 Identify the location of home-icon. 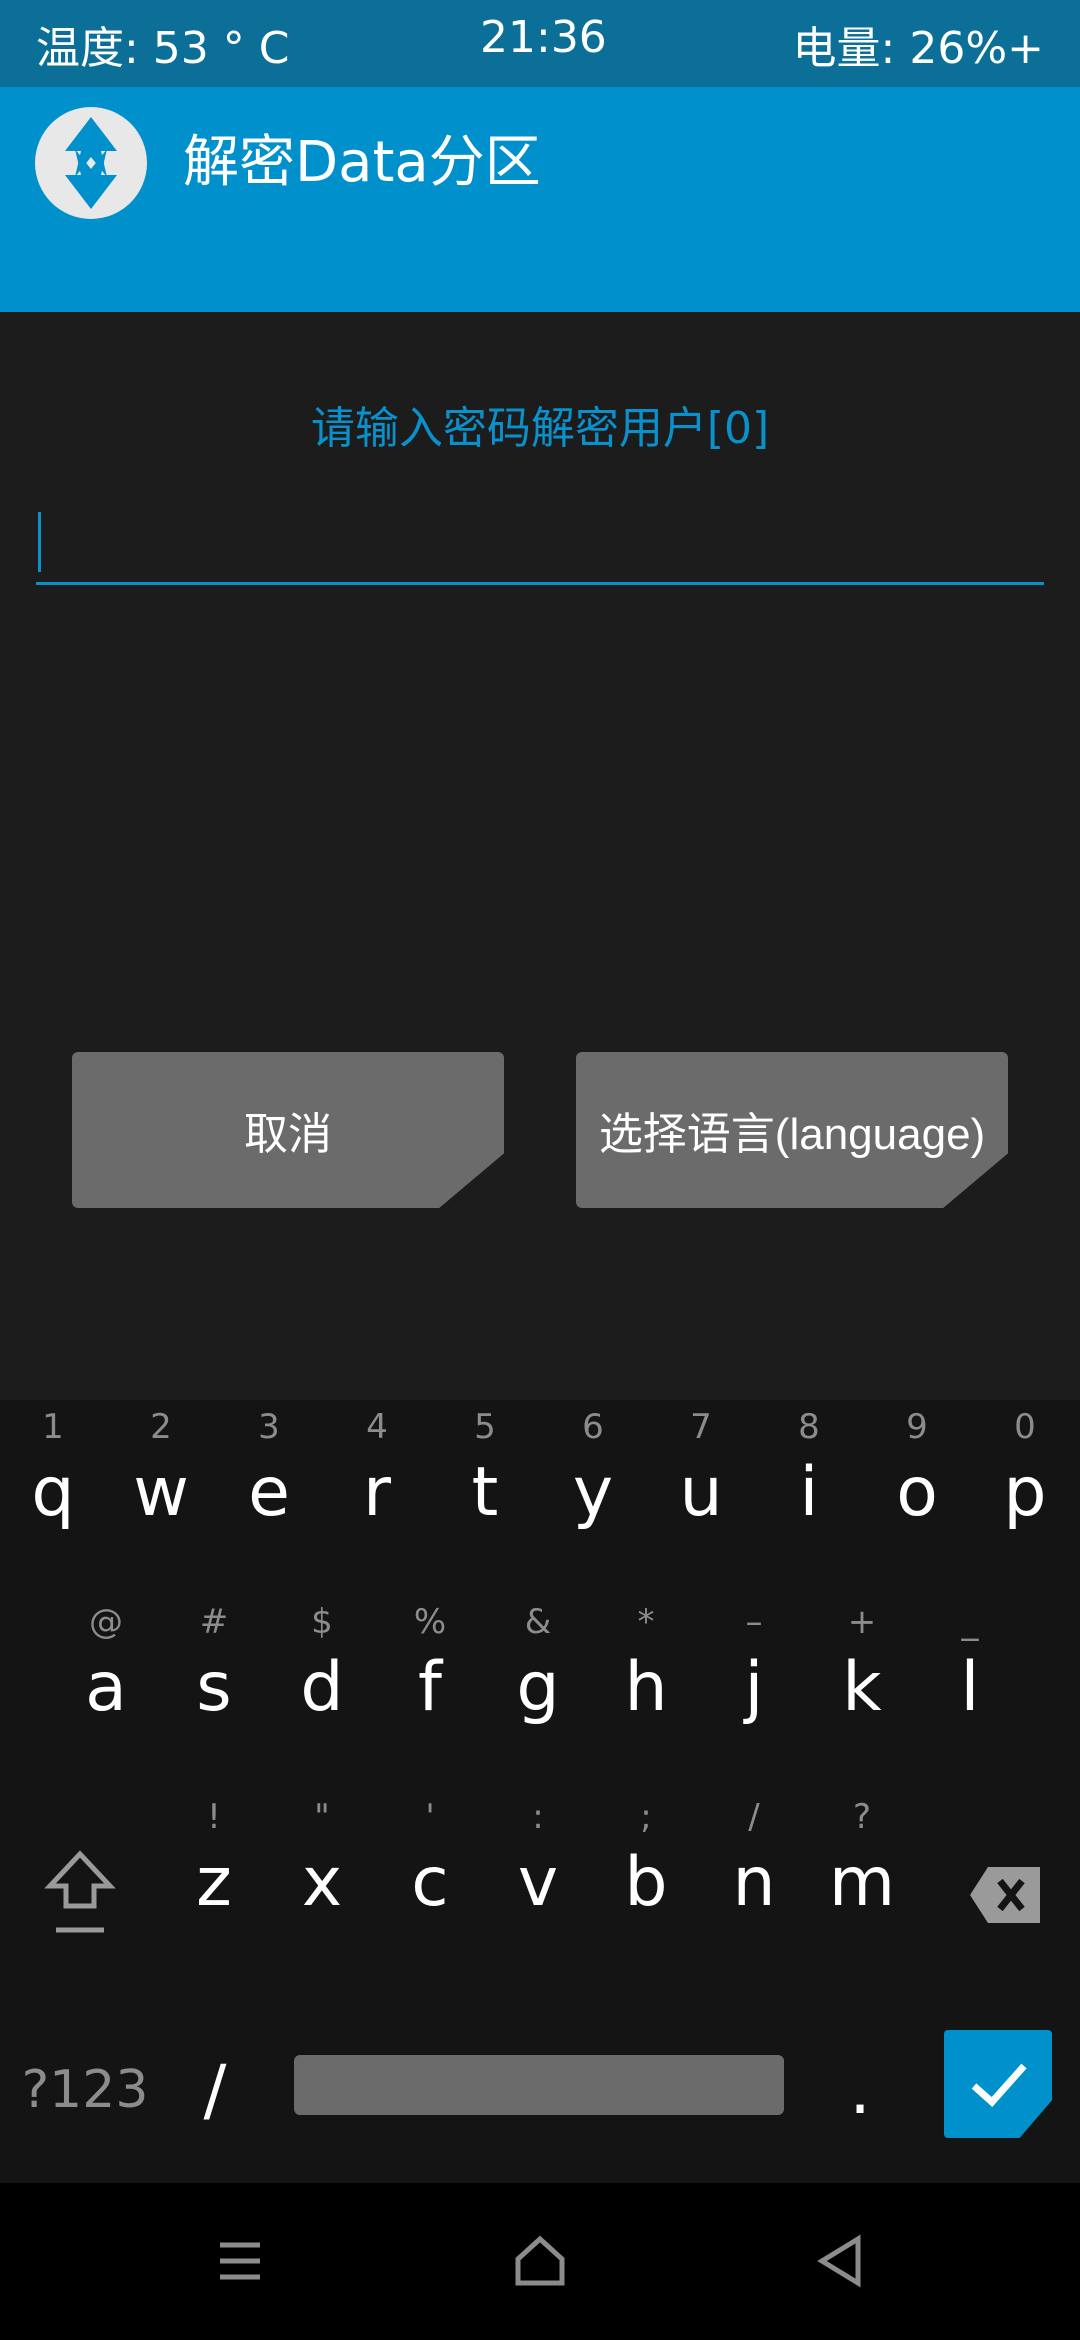
(540, 2260).